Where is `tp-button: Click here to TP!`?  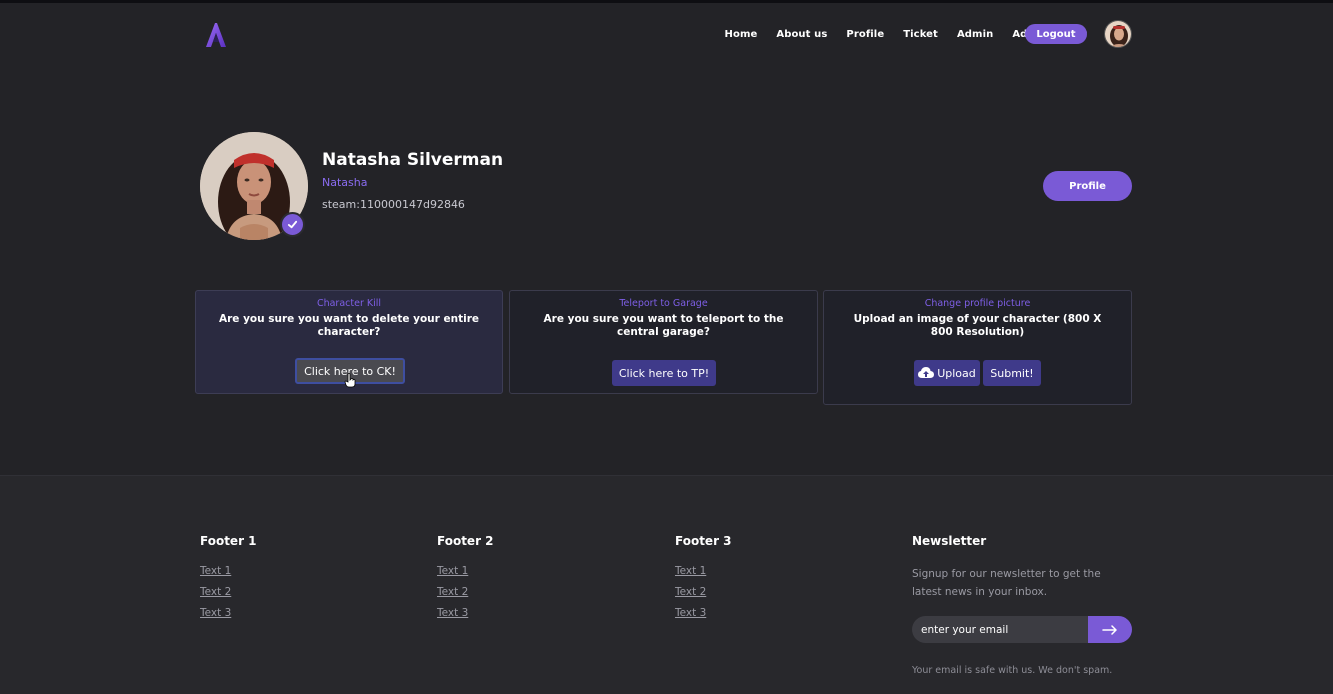 tp-button: Click here to TP! is located at coordinates (664, 373).